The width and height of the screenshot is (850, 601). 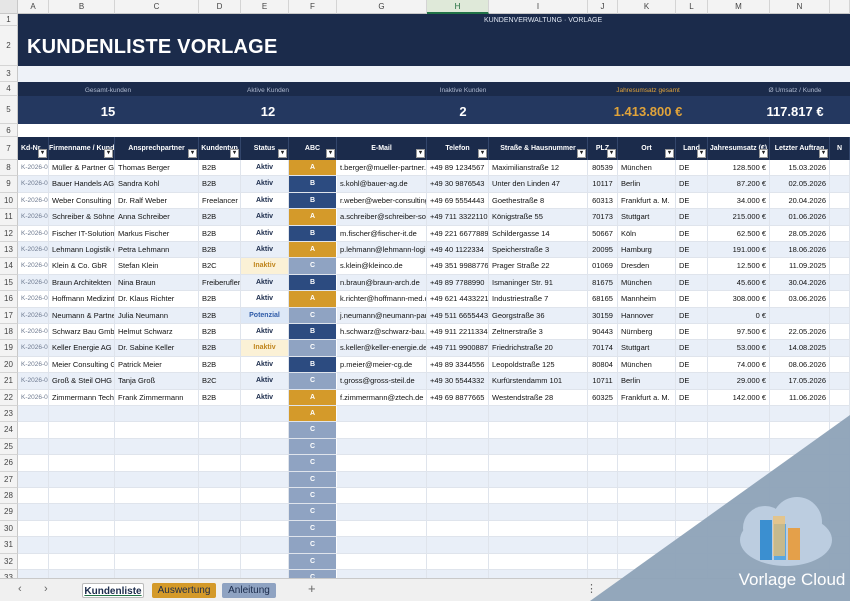 What do you see at coordinates (82, 233) in the screenshot?
I see `cell-name: Fischer IT-Solutions` at bounding box center [82, 233].